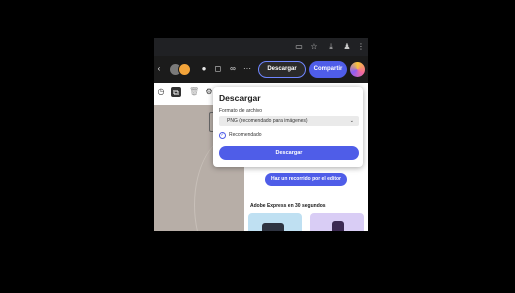  I want to click on trash-icon: 🗑, so click(194, 92).